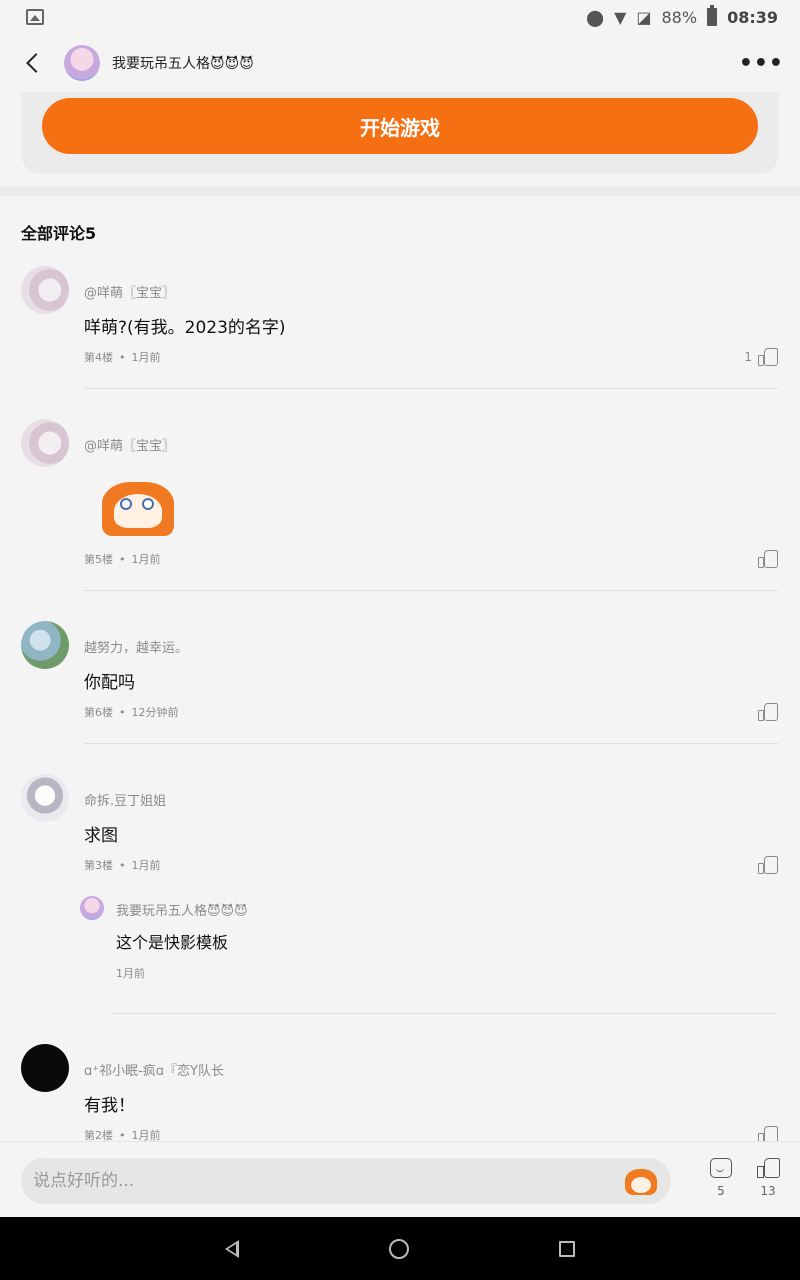 Image resolution: width=800 pixels, height=1280 pixels. I want to click on comment-time: 12分钟前, so click(155, 712).